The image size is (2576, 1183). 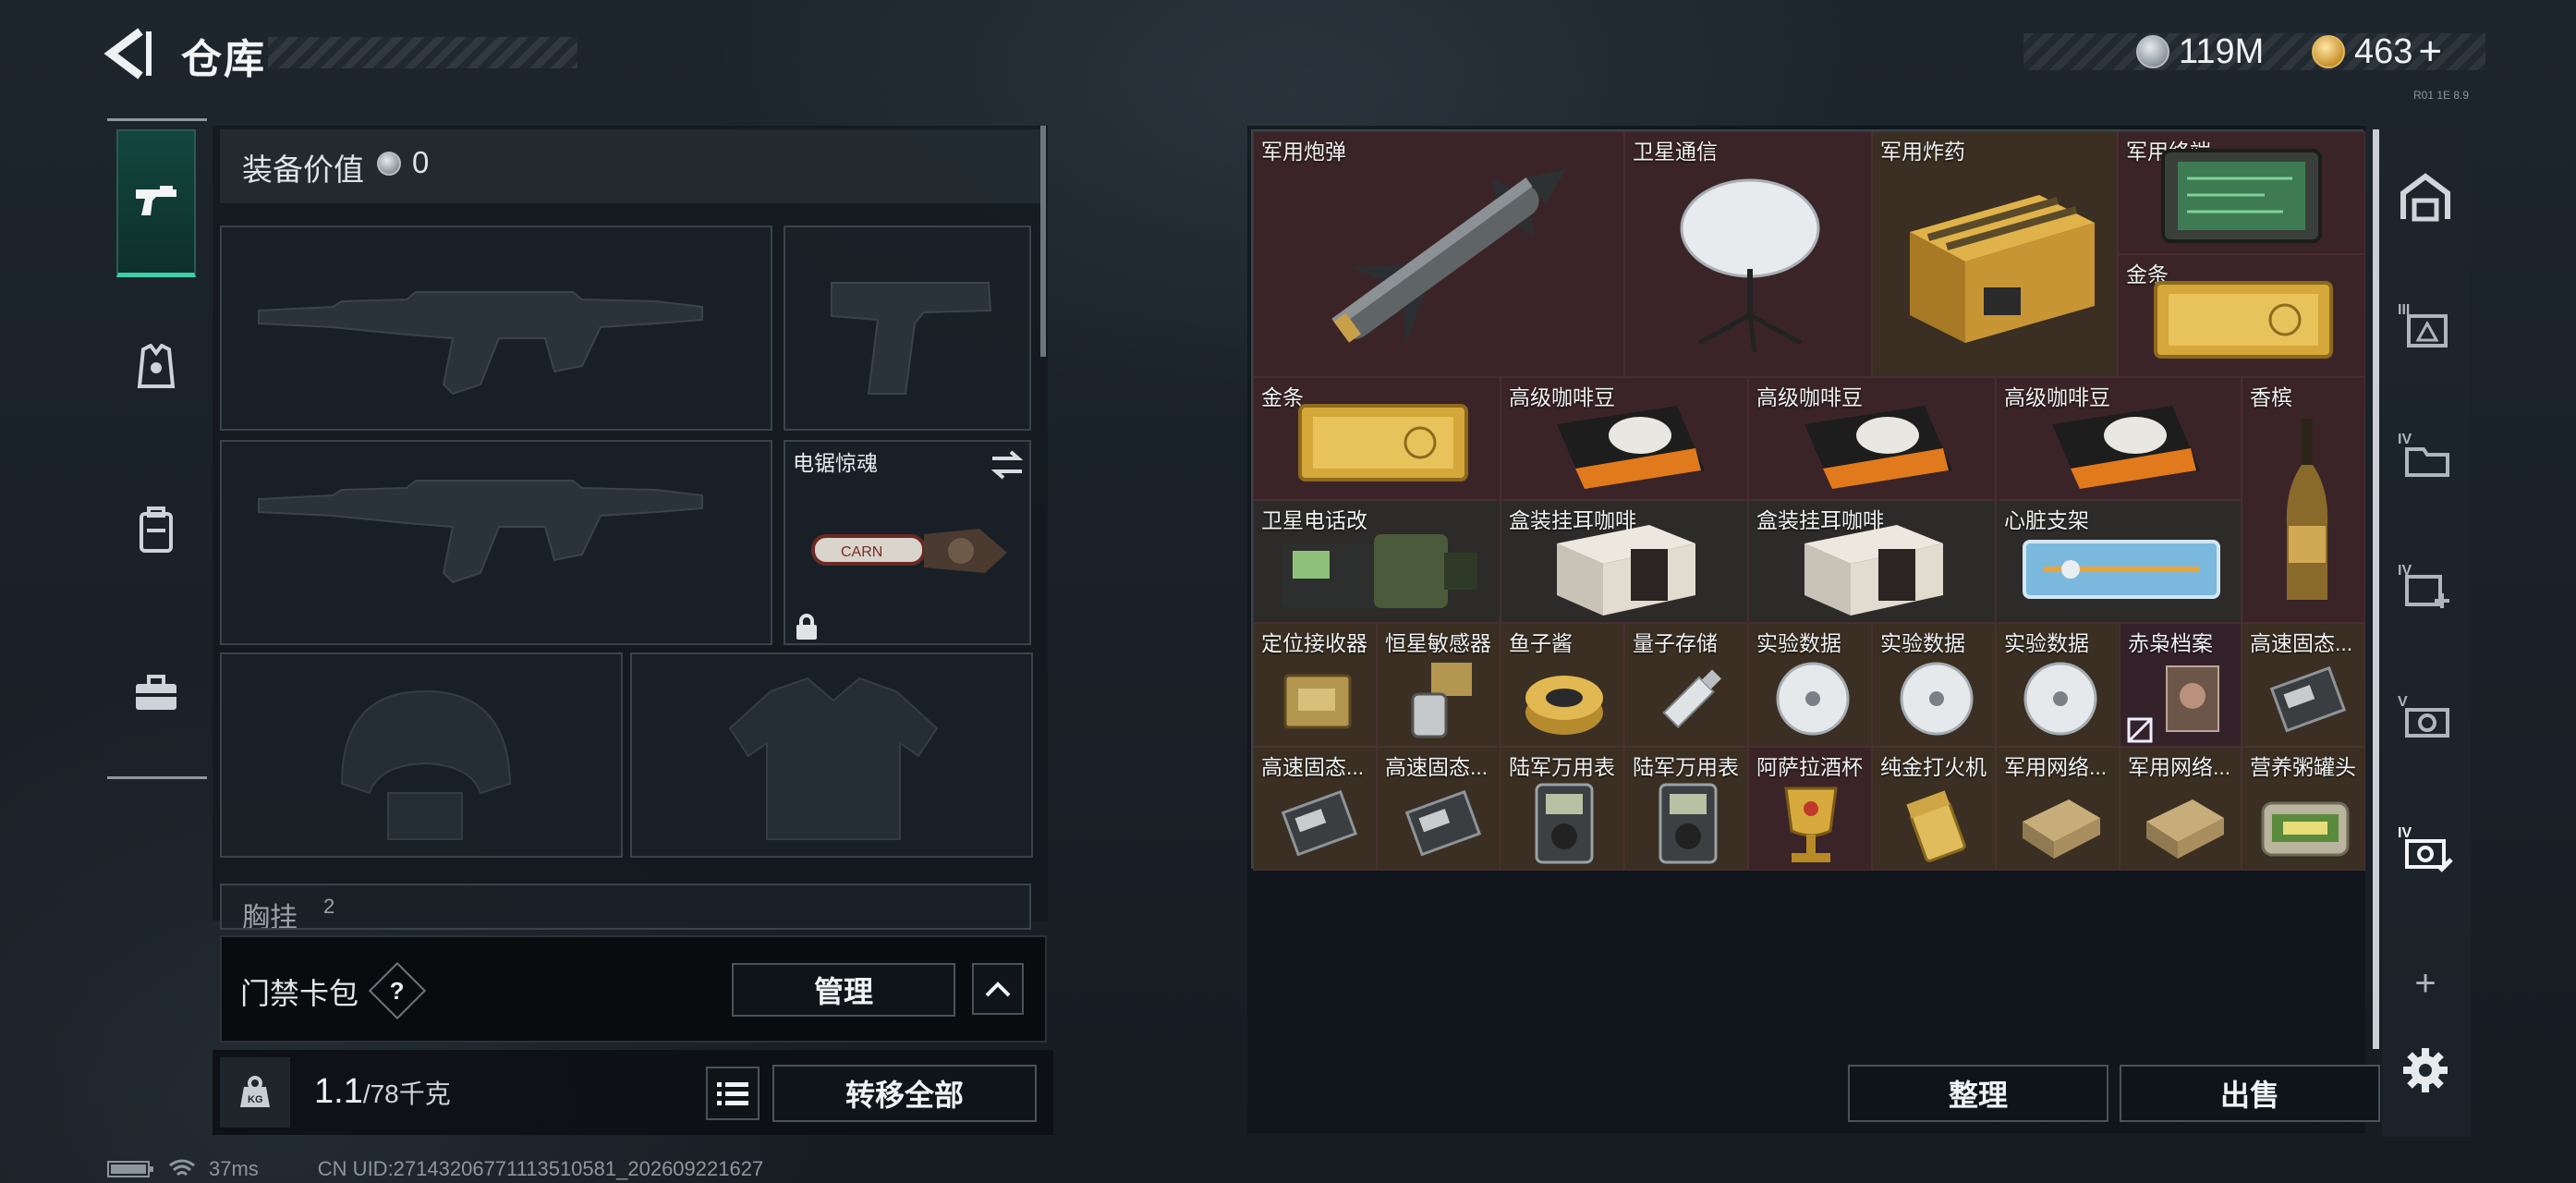 What do you see at coordinates (1562, 809) in the screenshot?
I see `stash-item-multimeter-1: 陆军万用表` at bounding box center [1562, 809].